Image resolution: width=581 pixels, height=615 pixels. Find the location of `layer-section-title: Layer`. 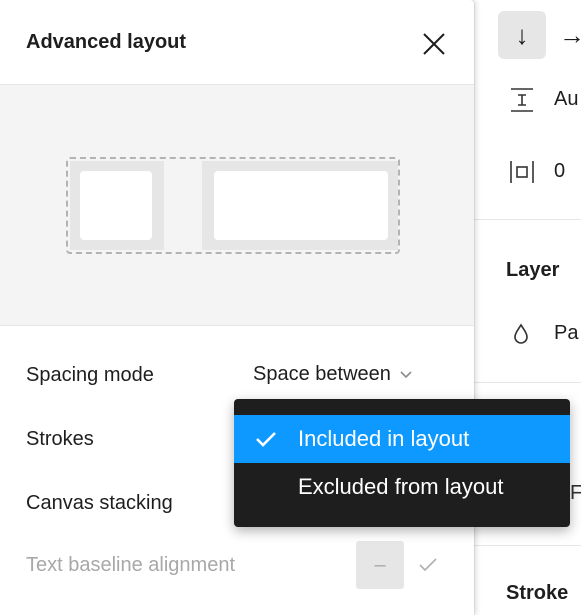

layer-section-title: Layer is located at coordinates (533, 270).